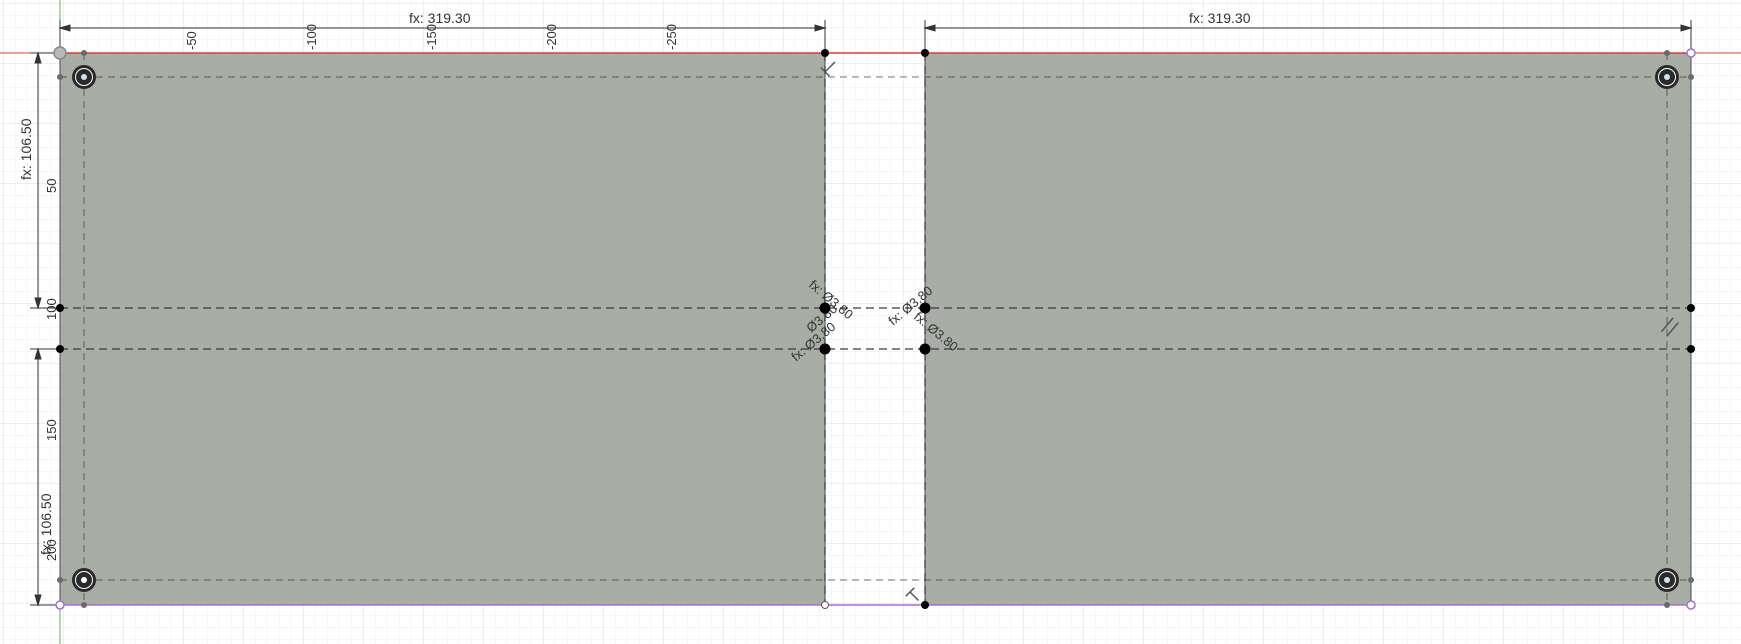  Describe the element at coordinates (51, 186) in the screenshot. I see `ruler-left-tick: 50` at that location.